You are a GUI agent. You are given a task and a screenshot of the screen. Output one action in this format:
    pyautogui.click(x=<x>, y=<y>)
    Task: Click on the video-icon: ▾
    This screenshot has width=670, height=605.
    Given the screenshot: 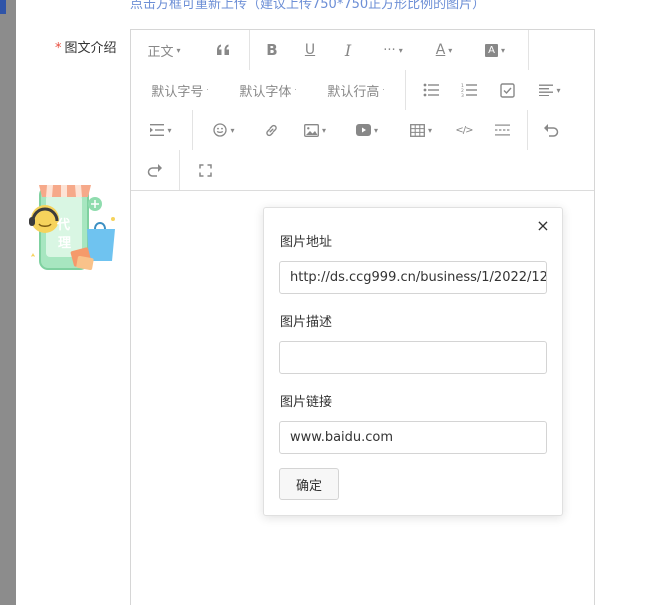 What is the action you would take?
    pyautogui.click(x=367, y=130)
    